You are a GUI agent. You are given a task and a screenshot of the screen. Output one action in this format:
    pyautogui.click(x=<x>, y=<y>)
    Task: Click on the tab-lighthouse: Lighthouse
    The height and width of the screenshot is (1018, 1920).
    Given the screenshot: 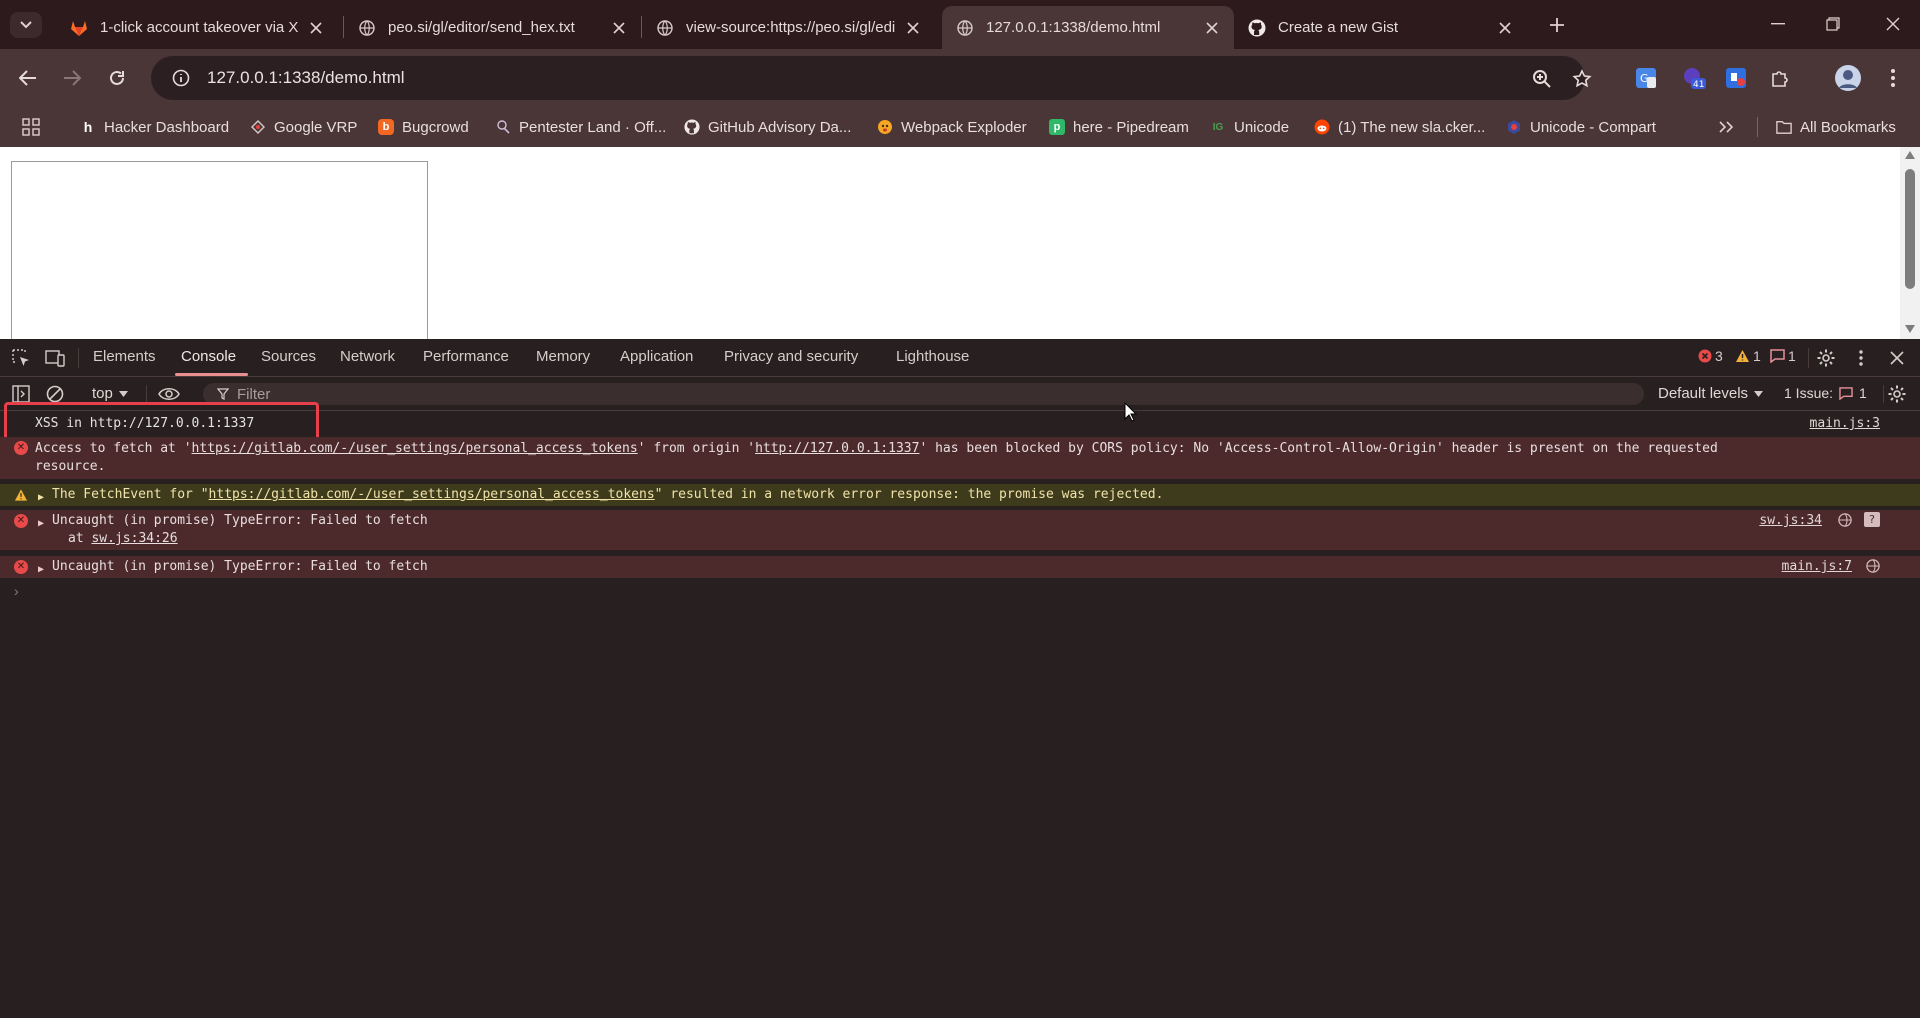 What is the action you would take?
    pyautogui.click(x=932, y=356)
    